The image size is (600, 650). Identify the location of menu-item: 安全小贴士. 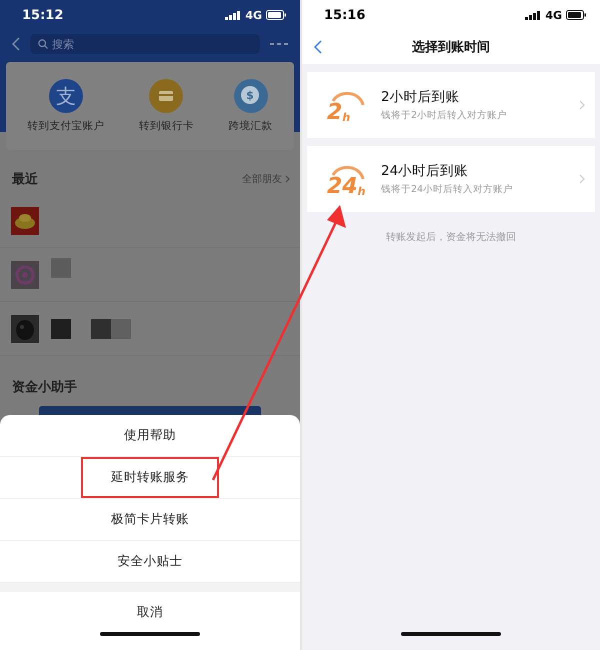
(150, 561).